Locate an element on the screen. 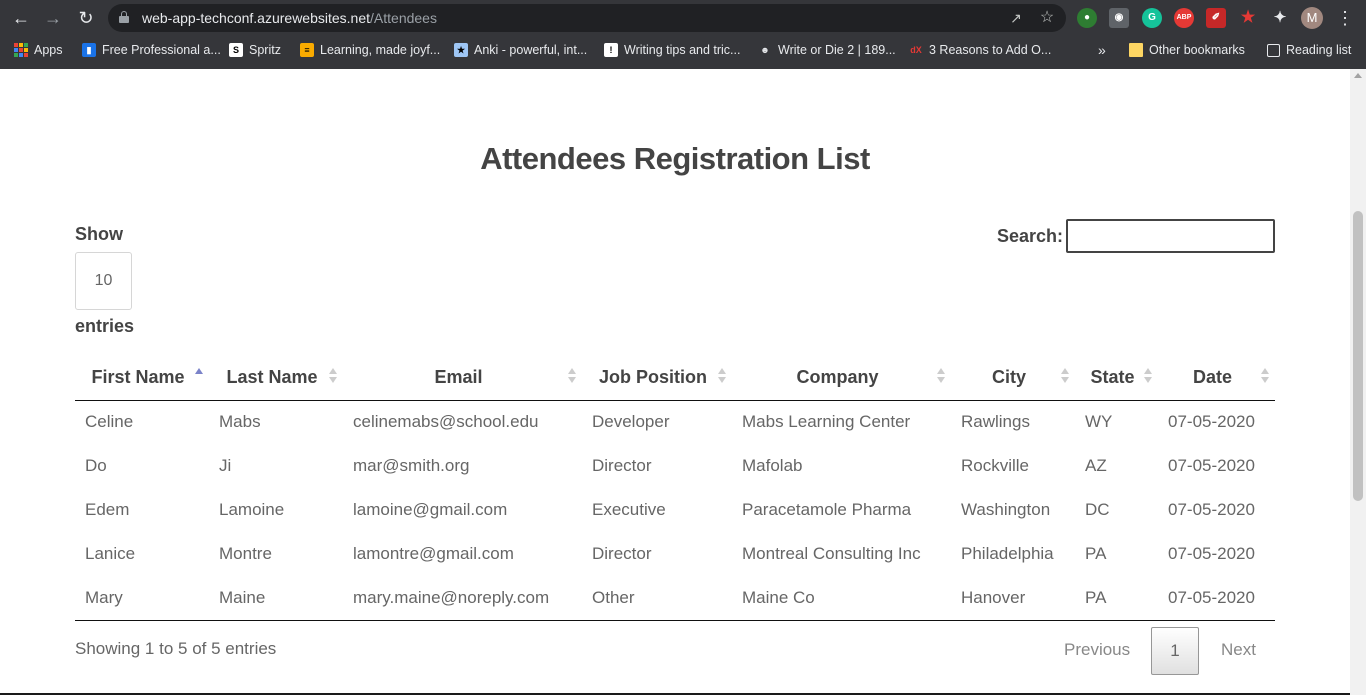 This screenshot has width=1366, height=695. star-icon: ☆ is located at coordinates (1047, 18).